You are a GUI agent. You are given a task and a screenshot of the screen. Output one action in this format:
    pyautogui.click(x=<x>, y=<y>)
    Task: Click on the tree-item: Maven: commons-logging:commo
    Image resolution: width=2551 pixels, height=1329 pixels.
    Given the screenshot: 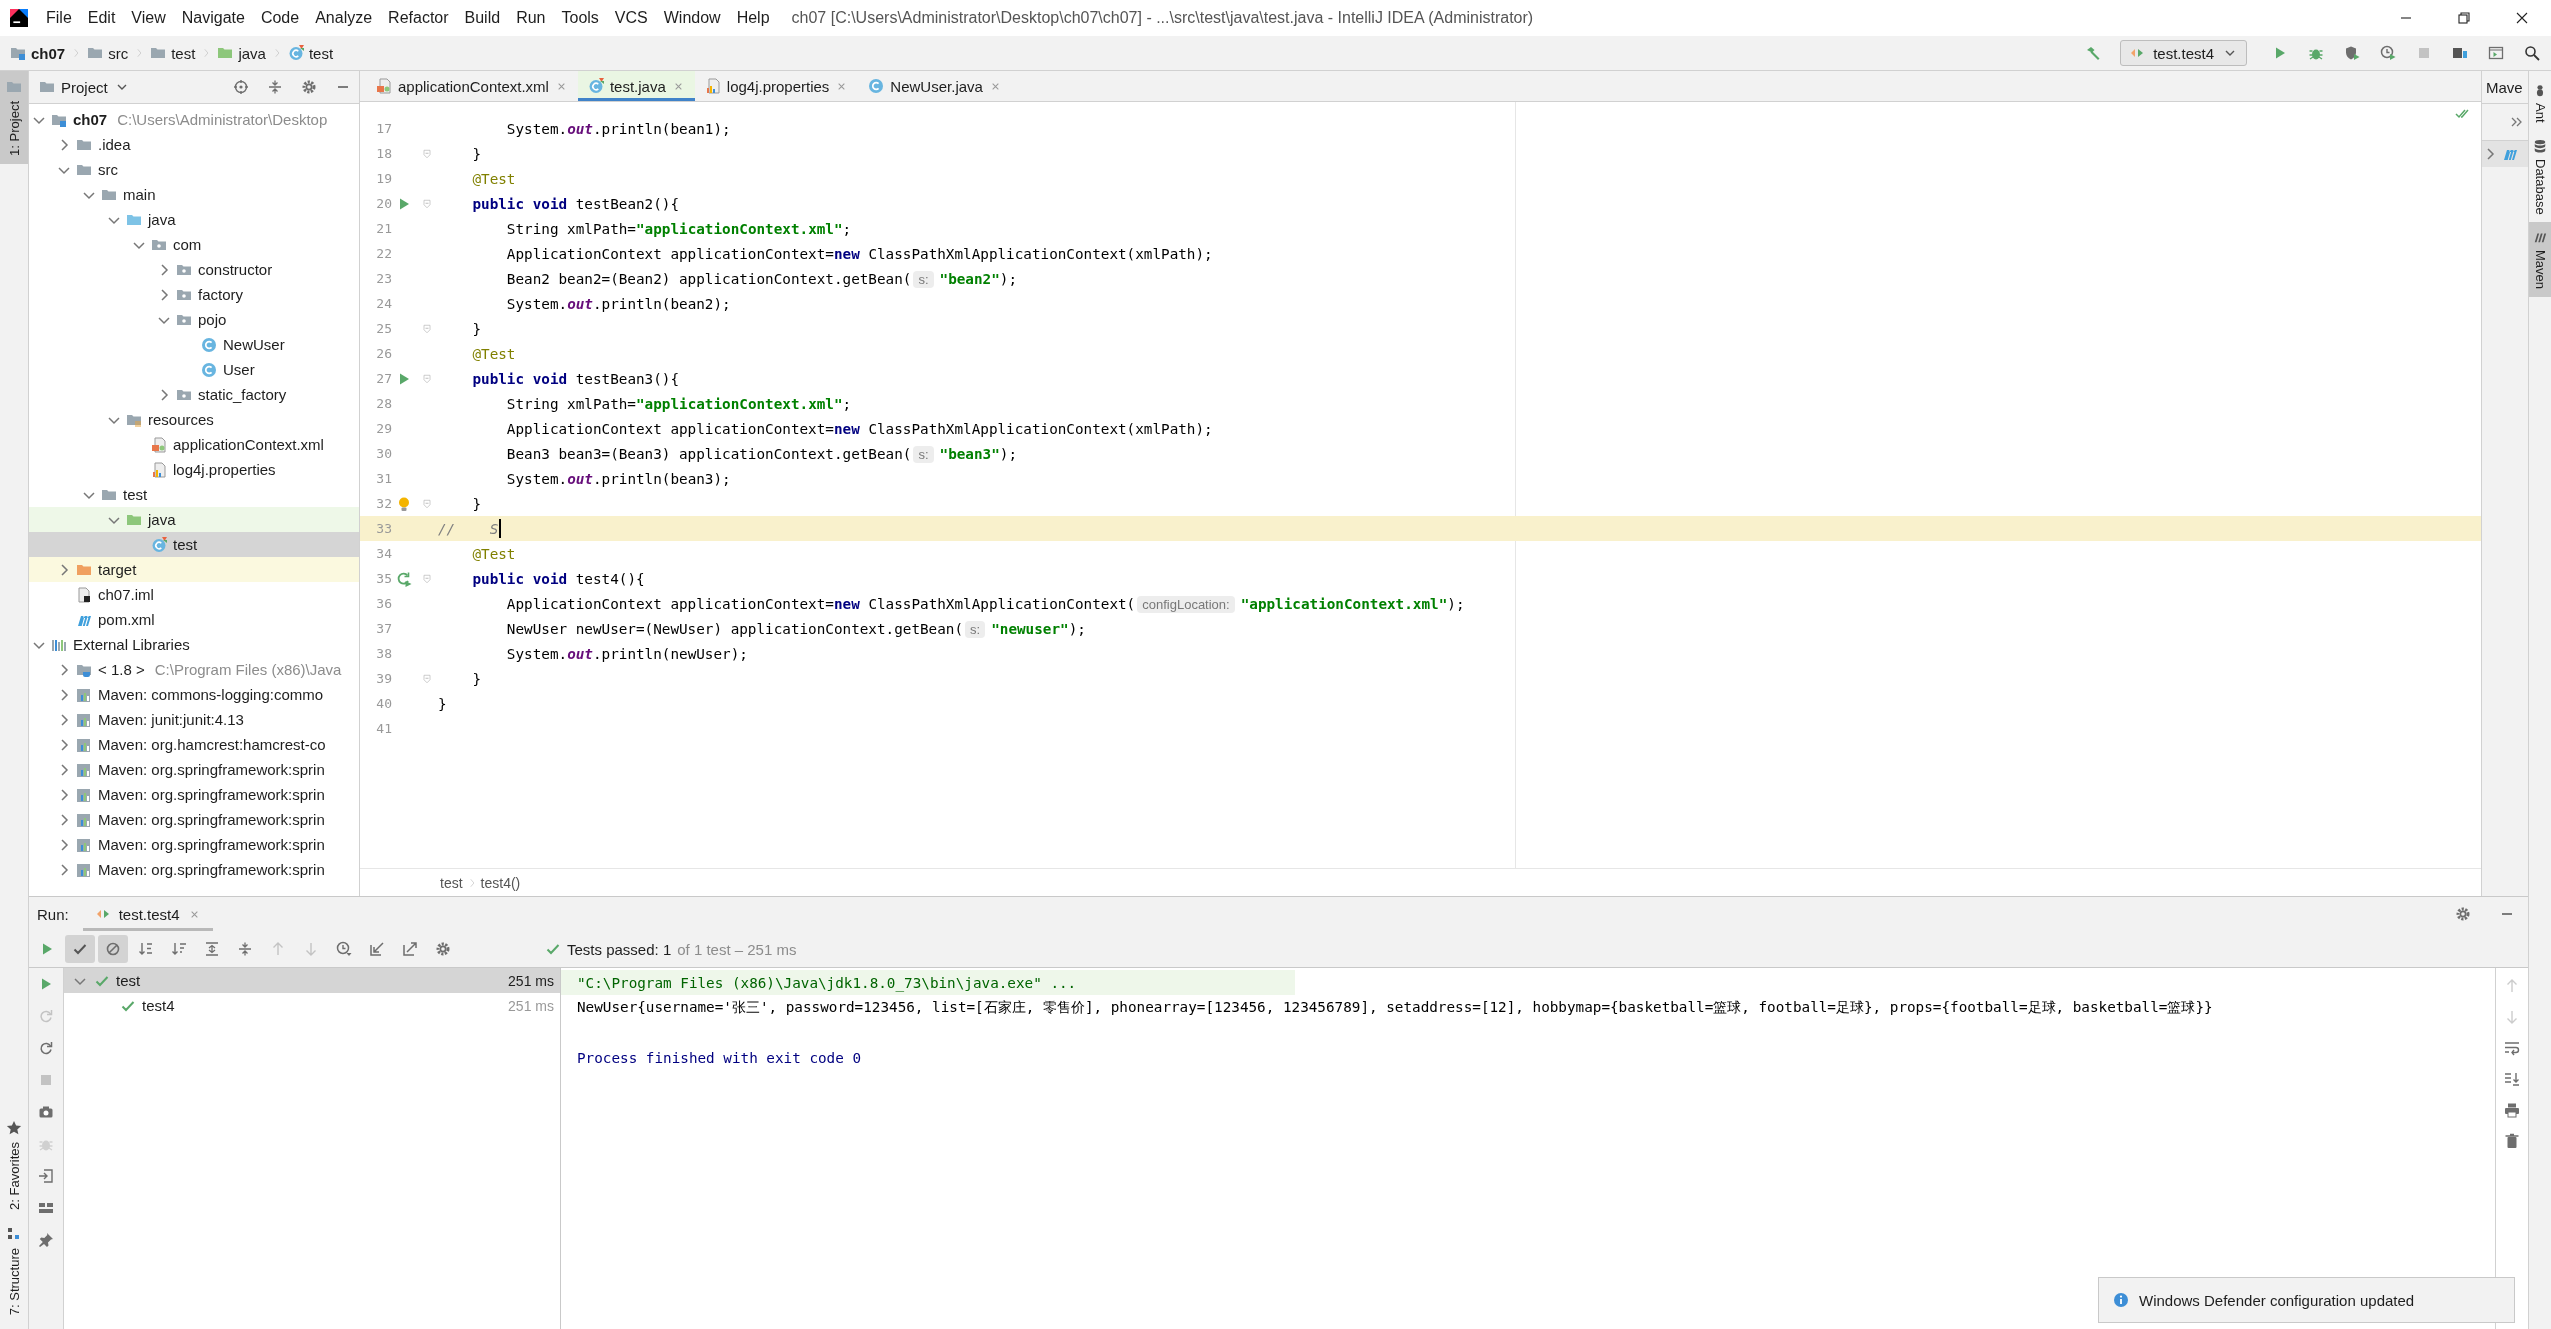 What is the action you would take?
    pyautogui.click(x=194, y=694)
    